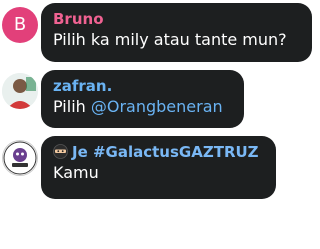  I want to click on mention-link: @Orangbeneran, so click(157, 106).